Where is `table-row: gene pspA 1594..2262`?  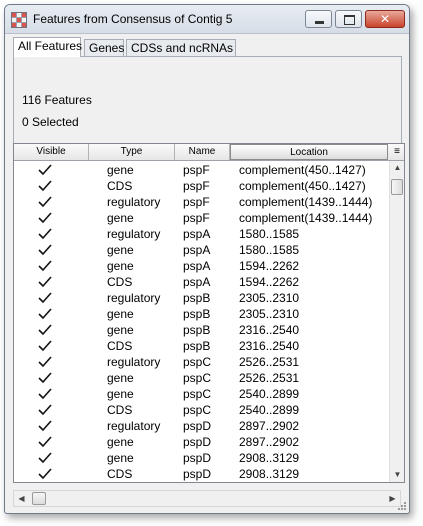
table-row: gene pspA 1594..2262 is located at coordinates (201, 266).